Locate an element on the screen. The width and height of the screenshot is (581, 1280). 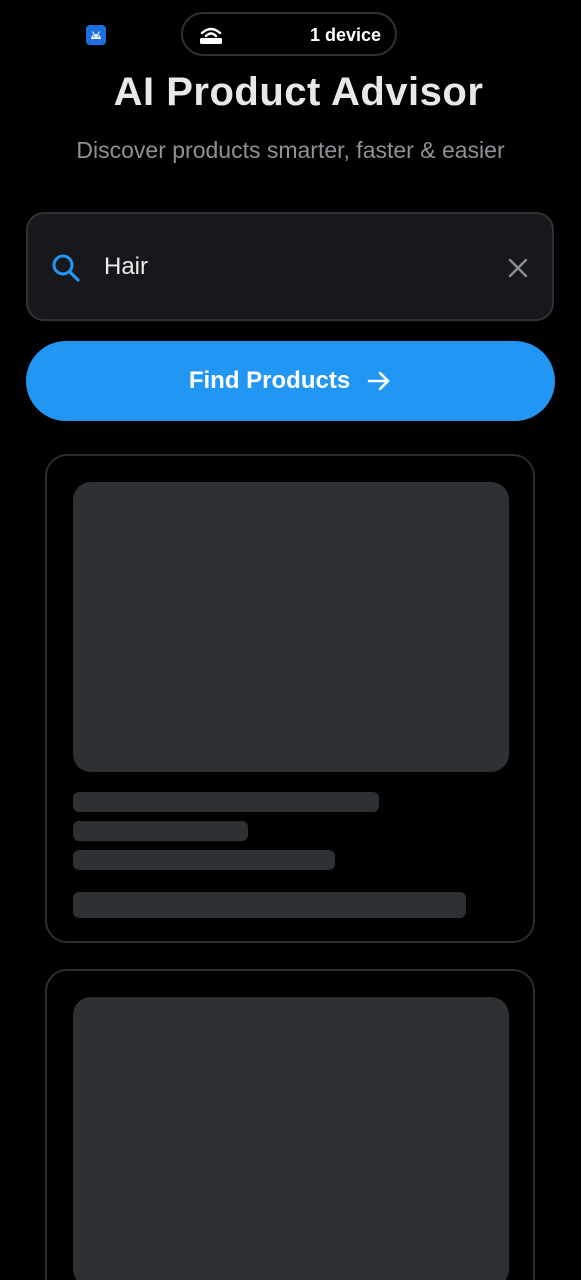
search-icon is located at coordinates (66, 268).